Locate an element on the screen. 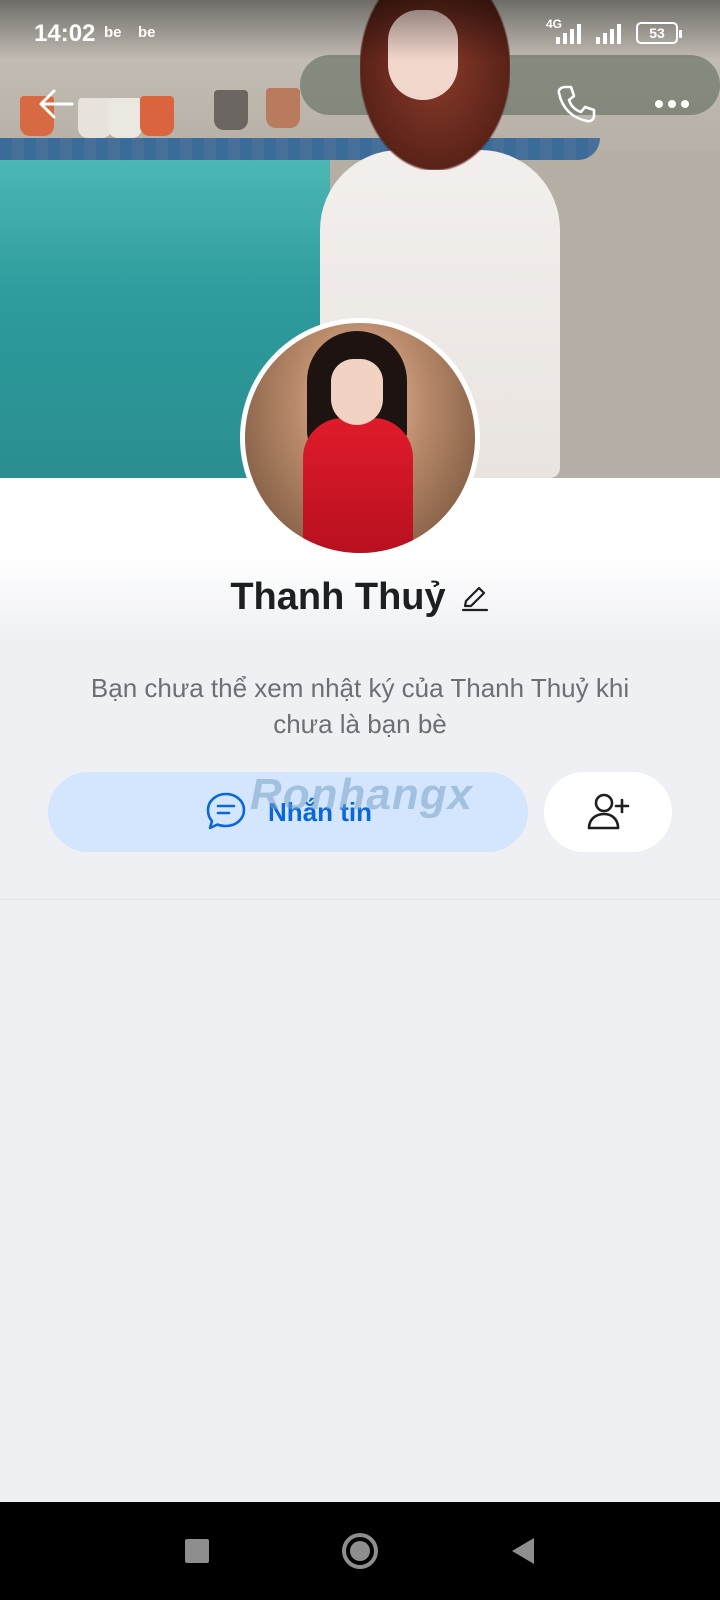  section-divider is located at coordinates (360, 899).